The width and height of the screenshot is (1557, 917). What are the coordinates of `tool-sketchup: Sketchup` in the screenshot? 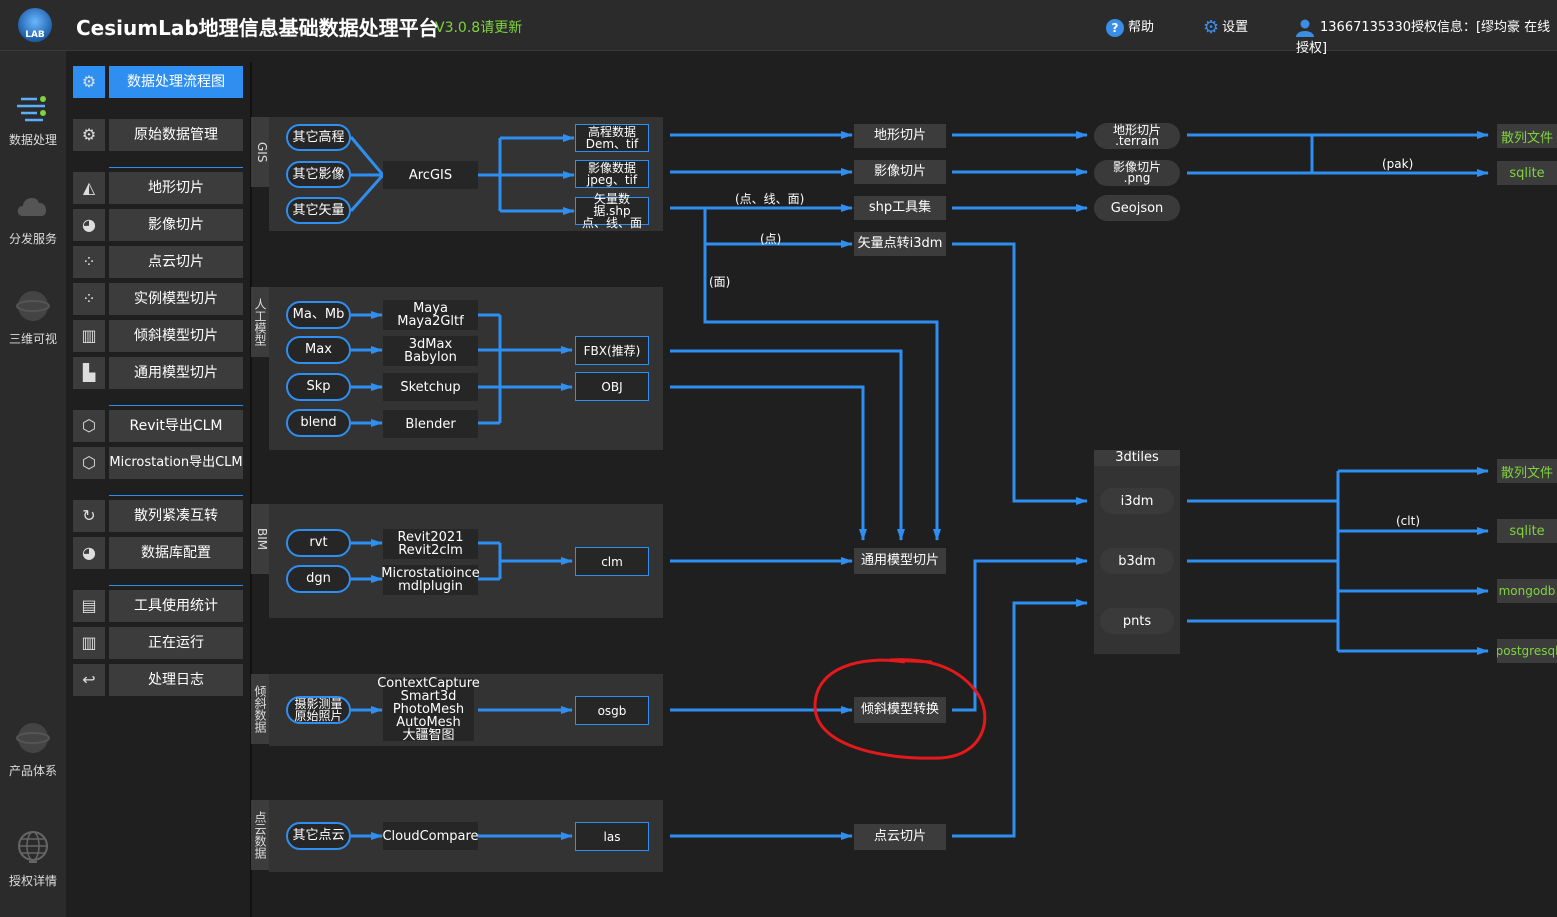 It's located at (430, 387).